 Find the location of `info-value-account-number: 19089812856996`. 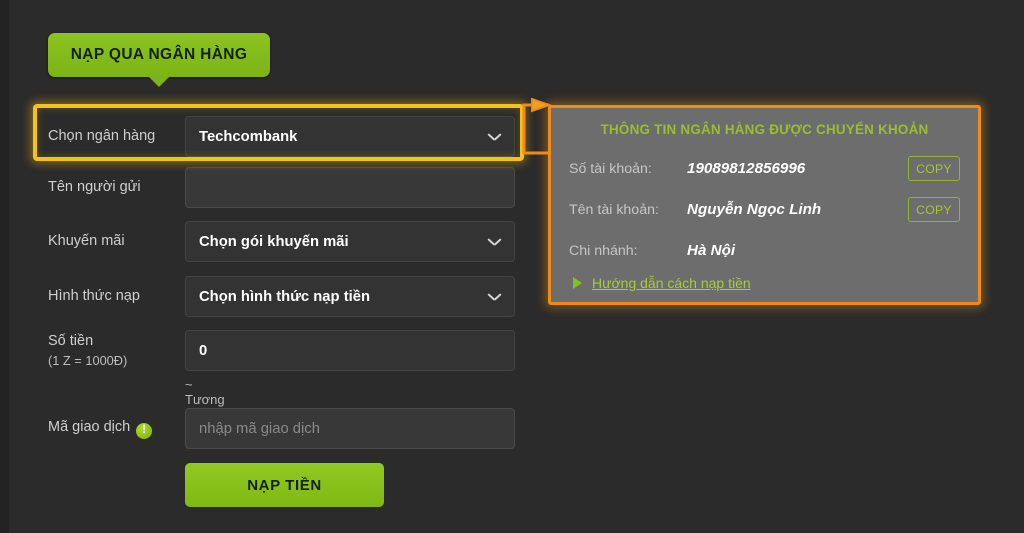

info-value-account-number: 19089812856996 is located at coordinates (746, 168).